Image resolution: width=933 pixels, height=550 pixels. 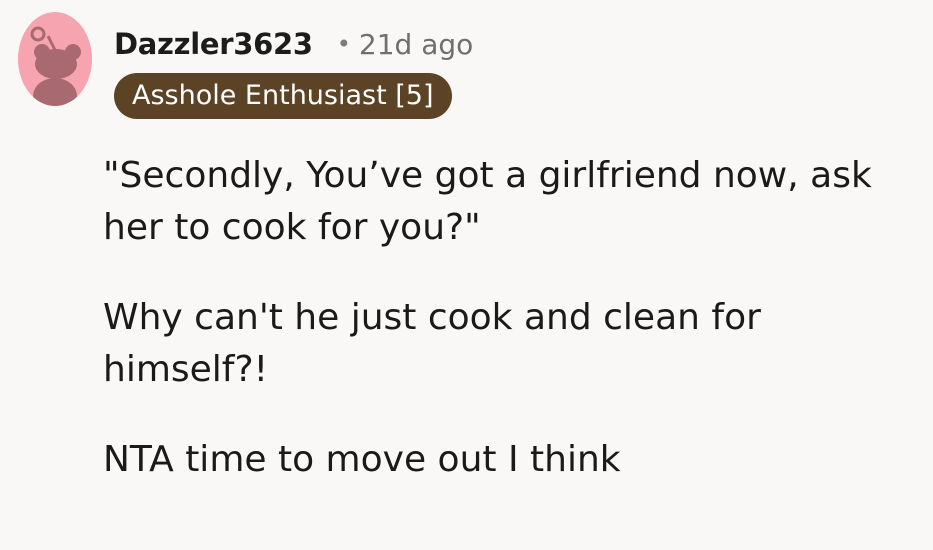 I want to click on user-avatar, so click(x=55, y=59).